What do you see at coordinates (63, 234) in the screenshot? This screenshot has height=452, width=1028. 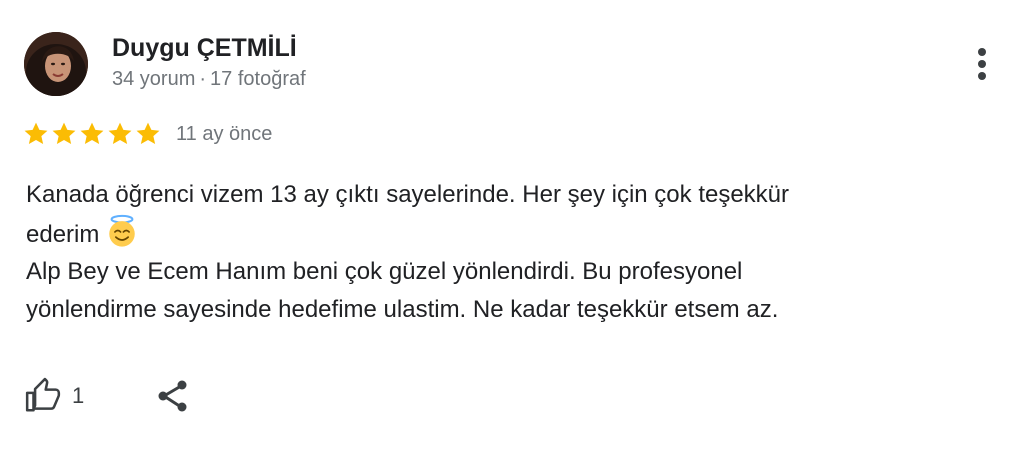 I see `review-text-line: ederim` at bounding box center [63, 234].